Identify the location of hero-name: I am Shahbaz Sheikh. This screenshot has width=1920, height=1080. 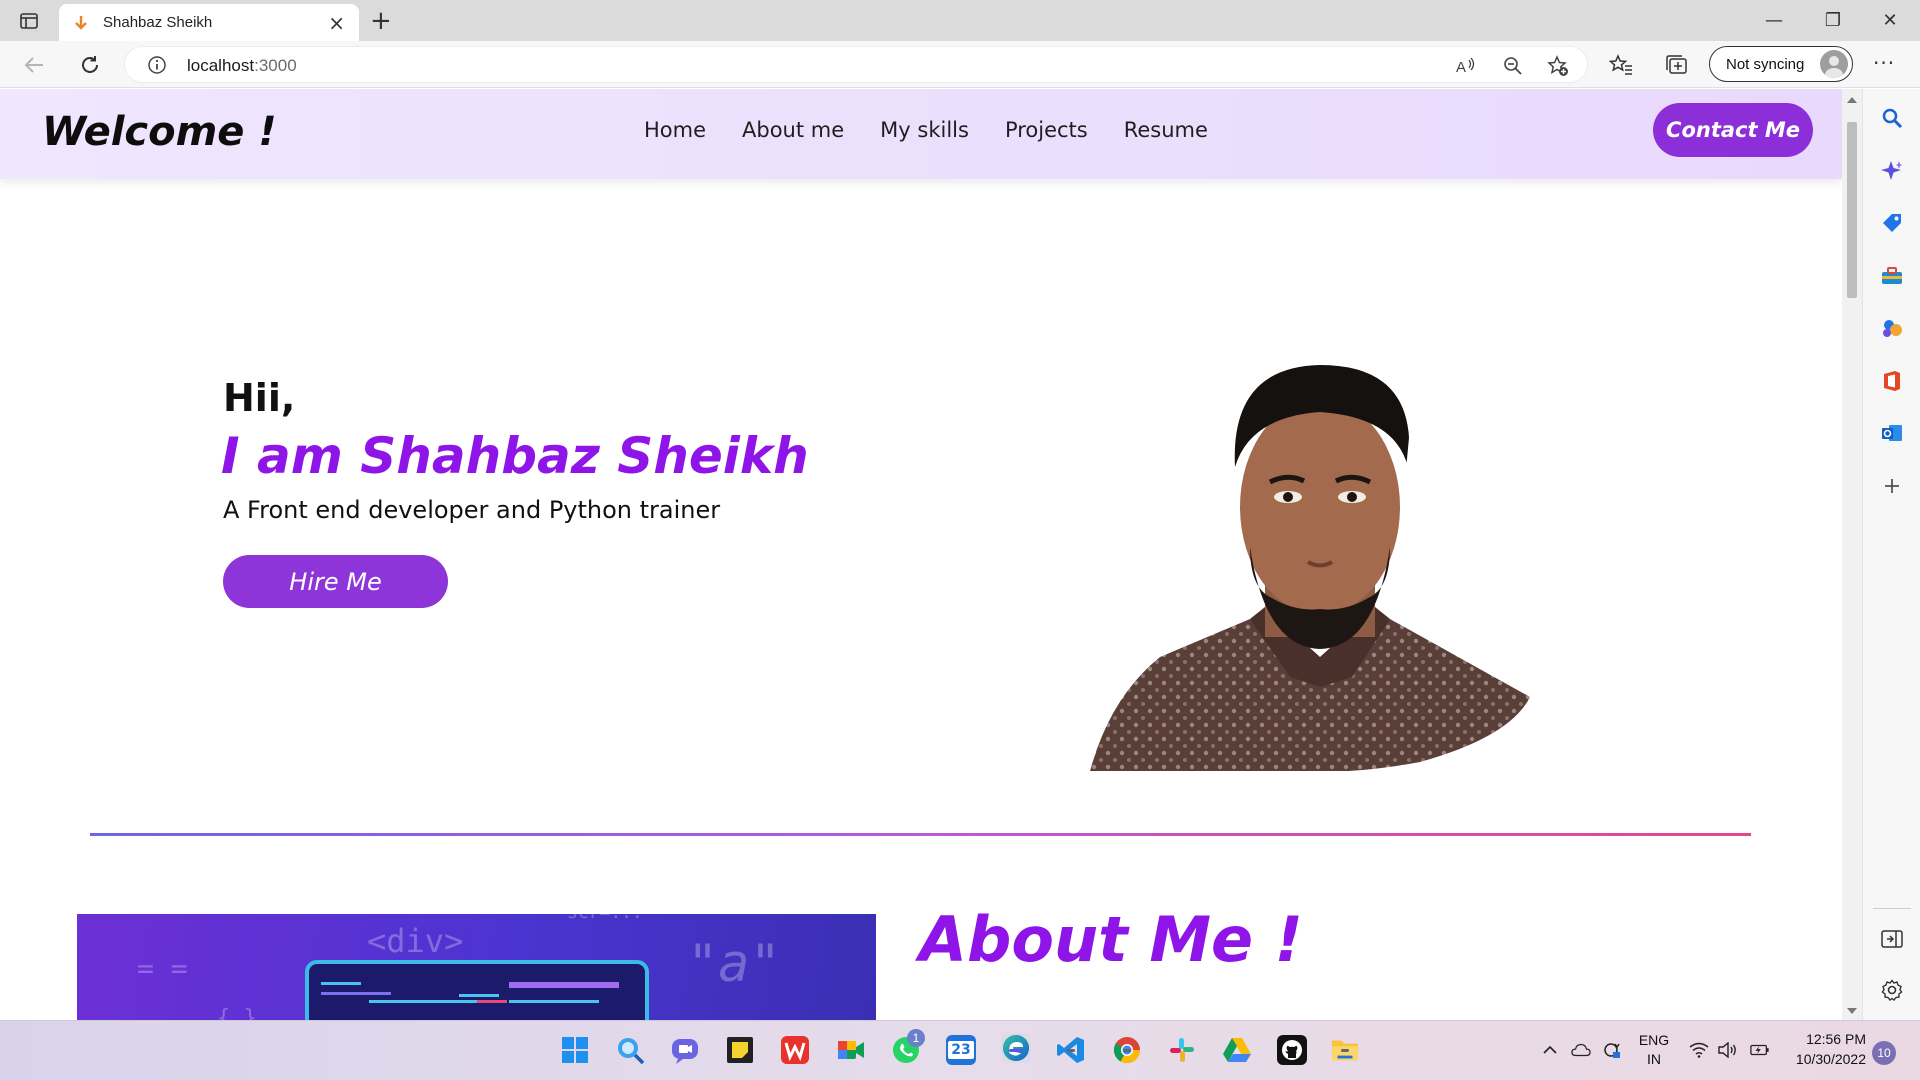
(515, 456).